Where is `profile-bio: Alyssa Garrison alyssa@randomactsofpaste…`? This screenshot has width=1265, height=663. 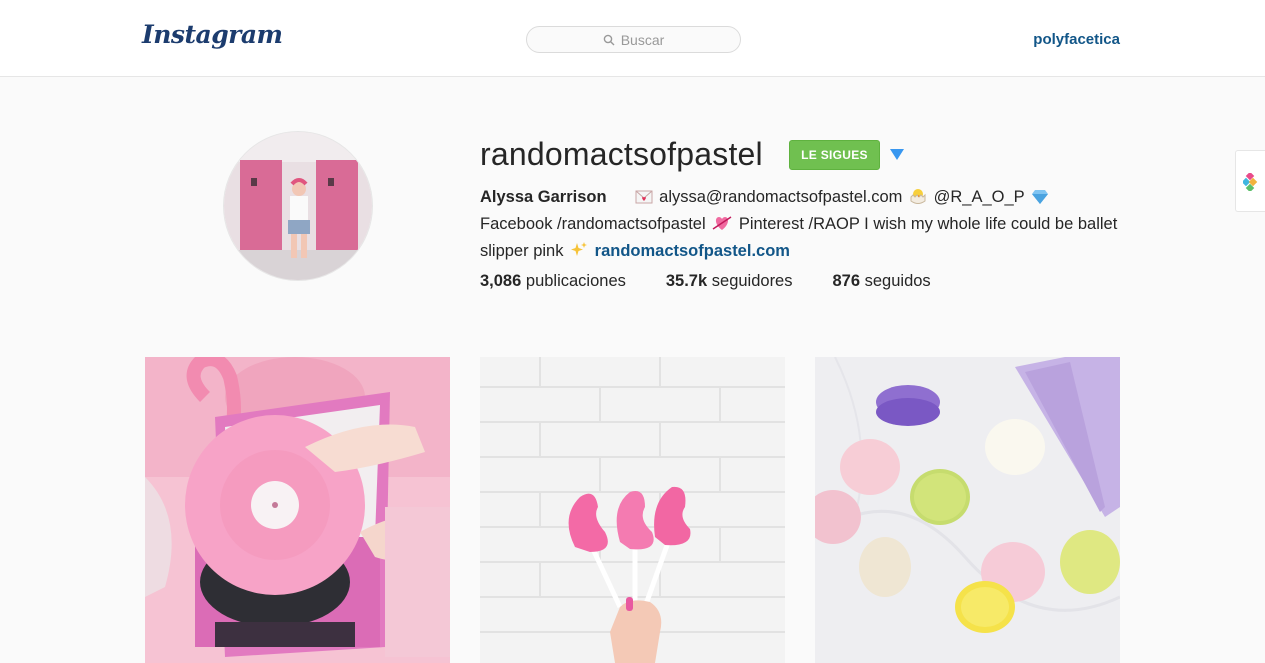 profile-bio: Alyssa Garrison alyssa@randomactsofpaste… is located at coordinates (802, 225).